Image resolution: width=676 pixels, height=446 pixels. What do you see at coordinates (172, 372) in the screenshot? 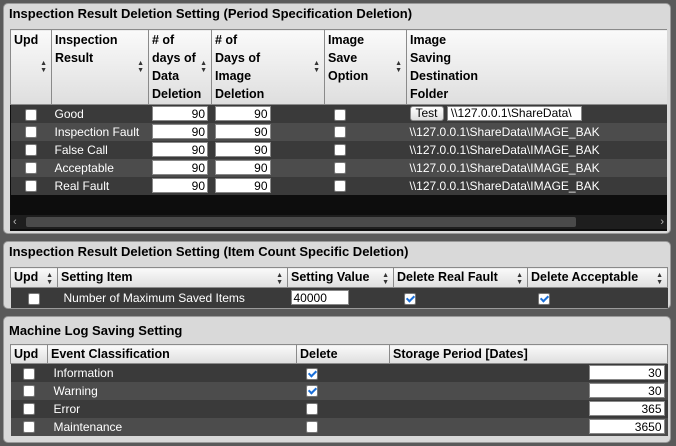
I see `event-cell: Information` at bounding box center [172, 372].